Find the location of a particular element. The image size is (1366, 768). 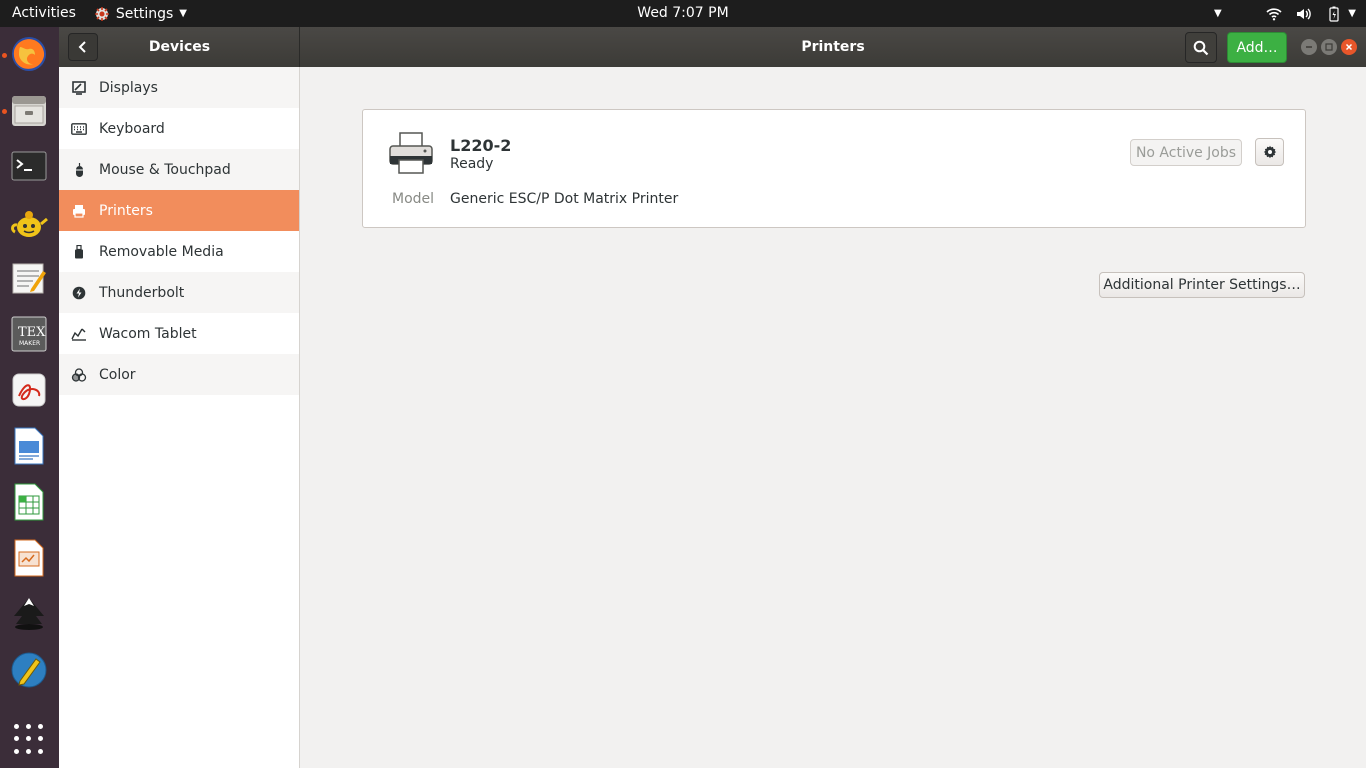

sidebar-item-label: Removable Media is located at coordinates (161, 251).